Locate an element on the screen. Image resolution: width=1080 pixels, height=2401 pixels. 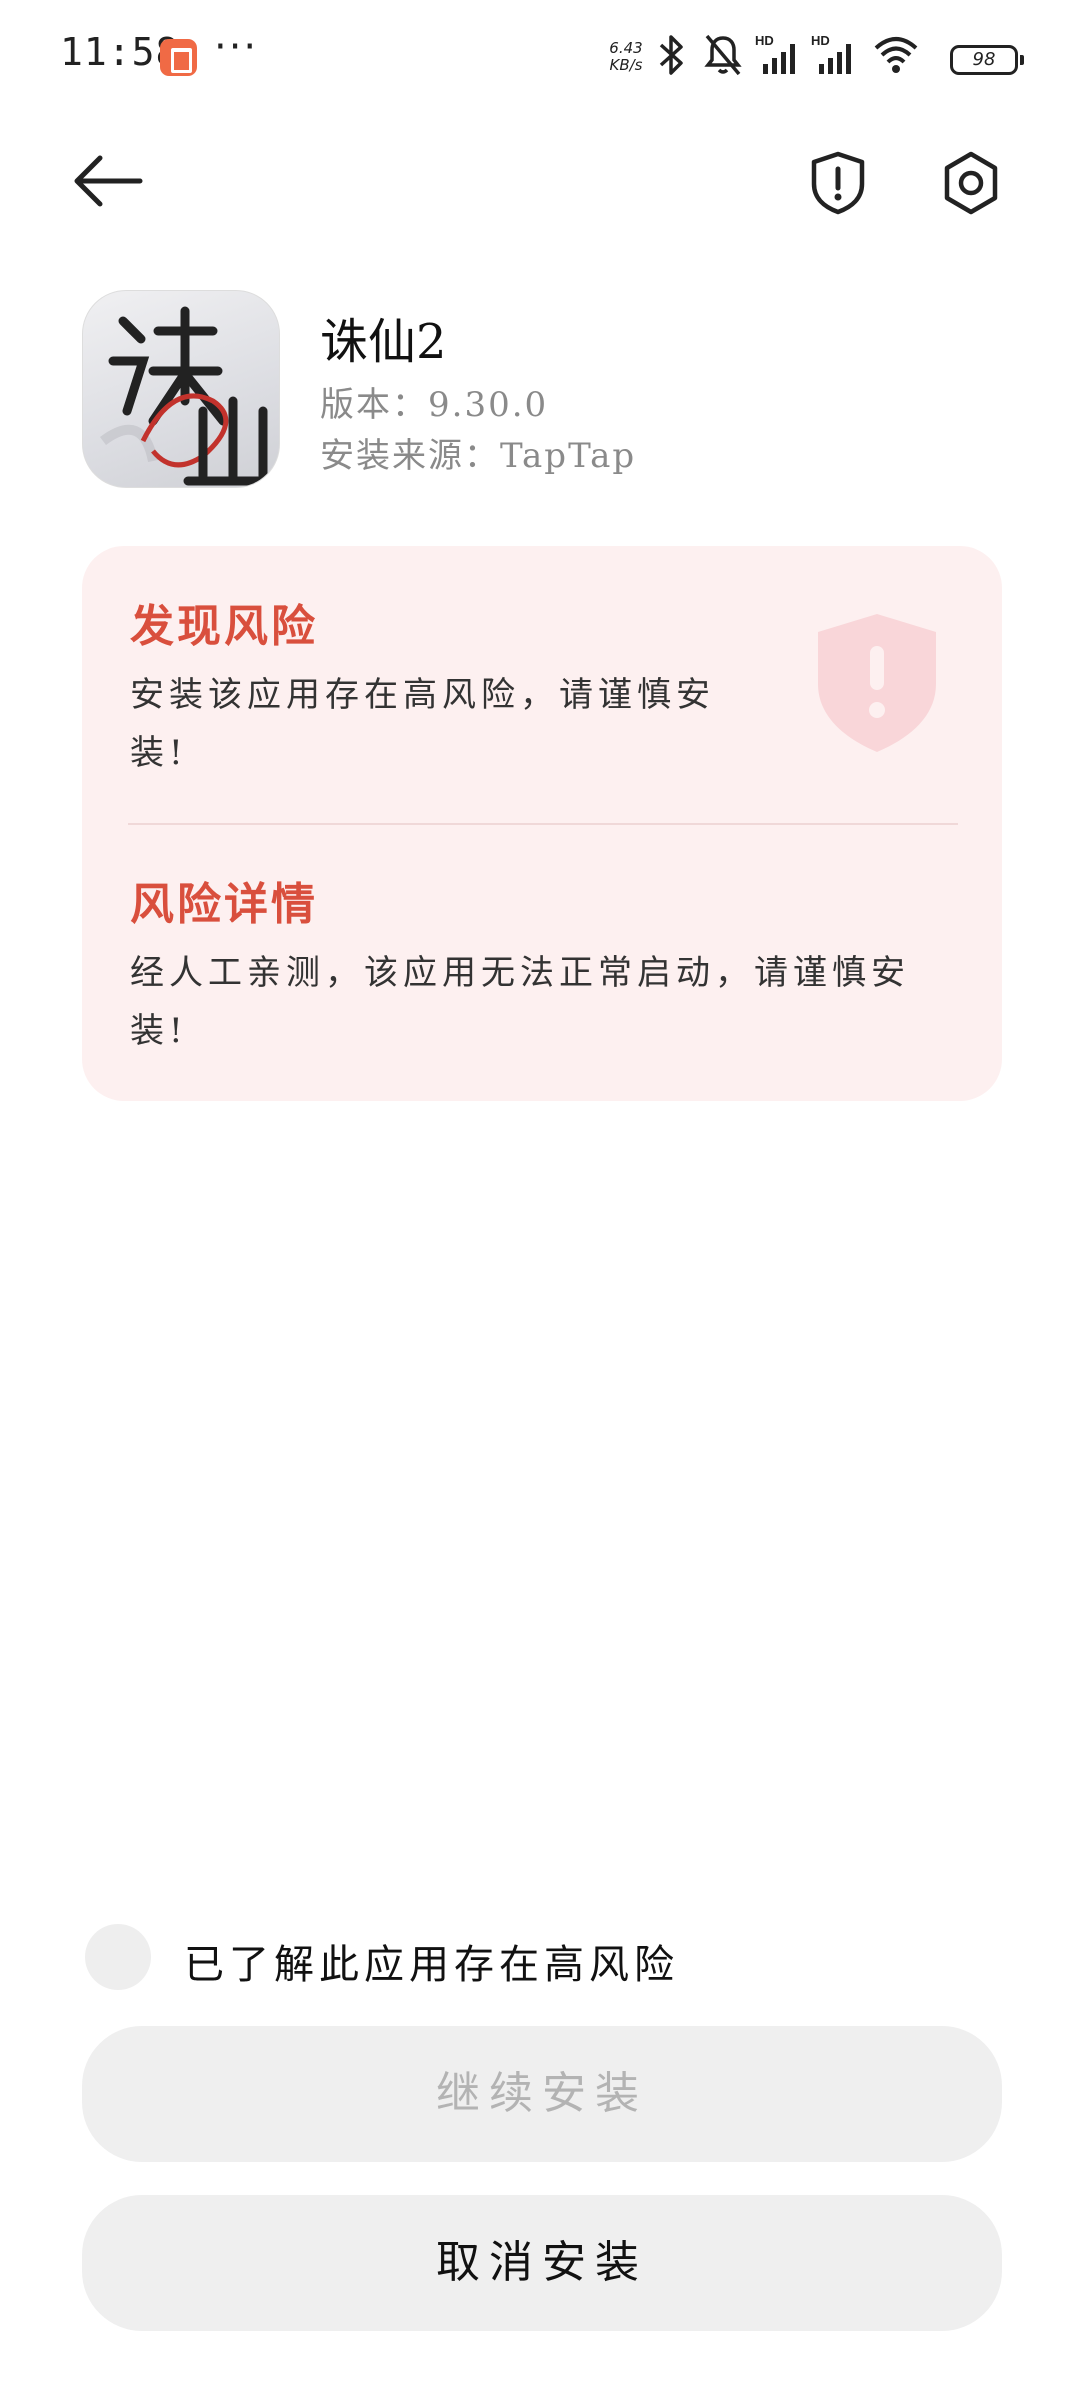
status-bar: 11:58 ··· 6.43 KB/s HD HD 98 is located at coordinates (540, 55).